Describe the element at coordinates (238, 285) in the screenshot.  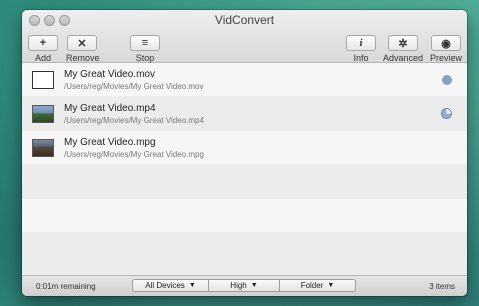
I see `quality-value: High` at that location.